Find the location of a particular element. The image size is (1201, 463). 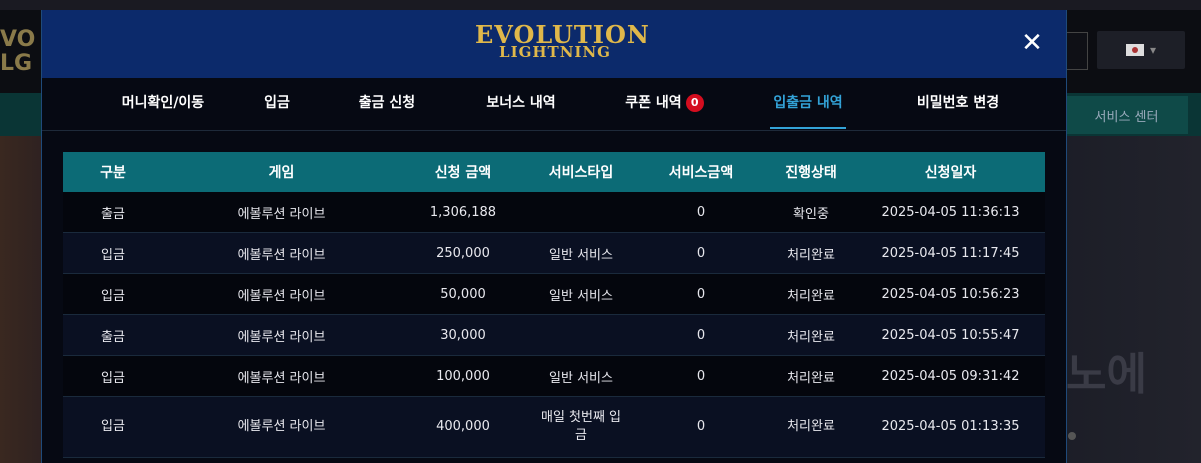

tab-label: 비밀번호 변경 is located at coordinates (958, 103).